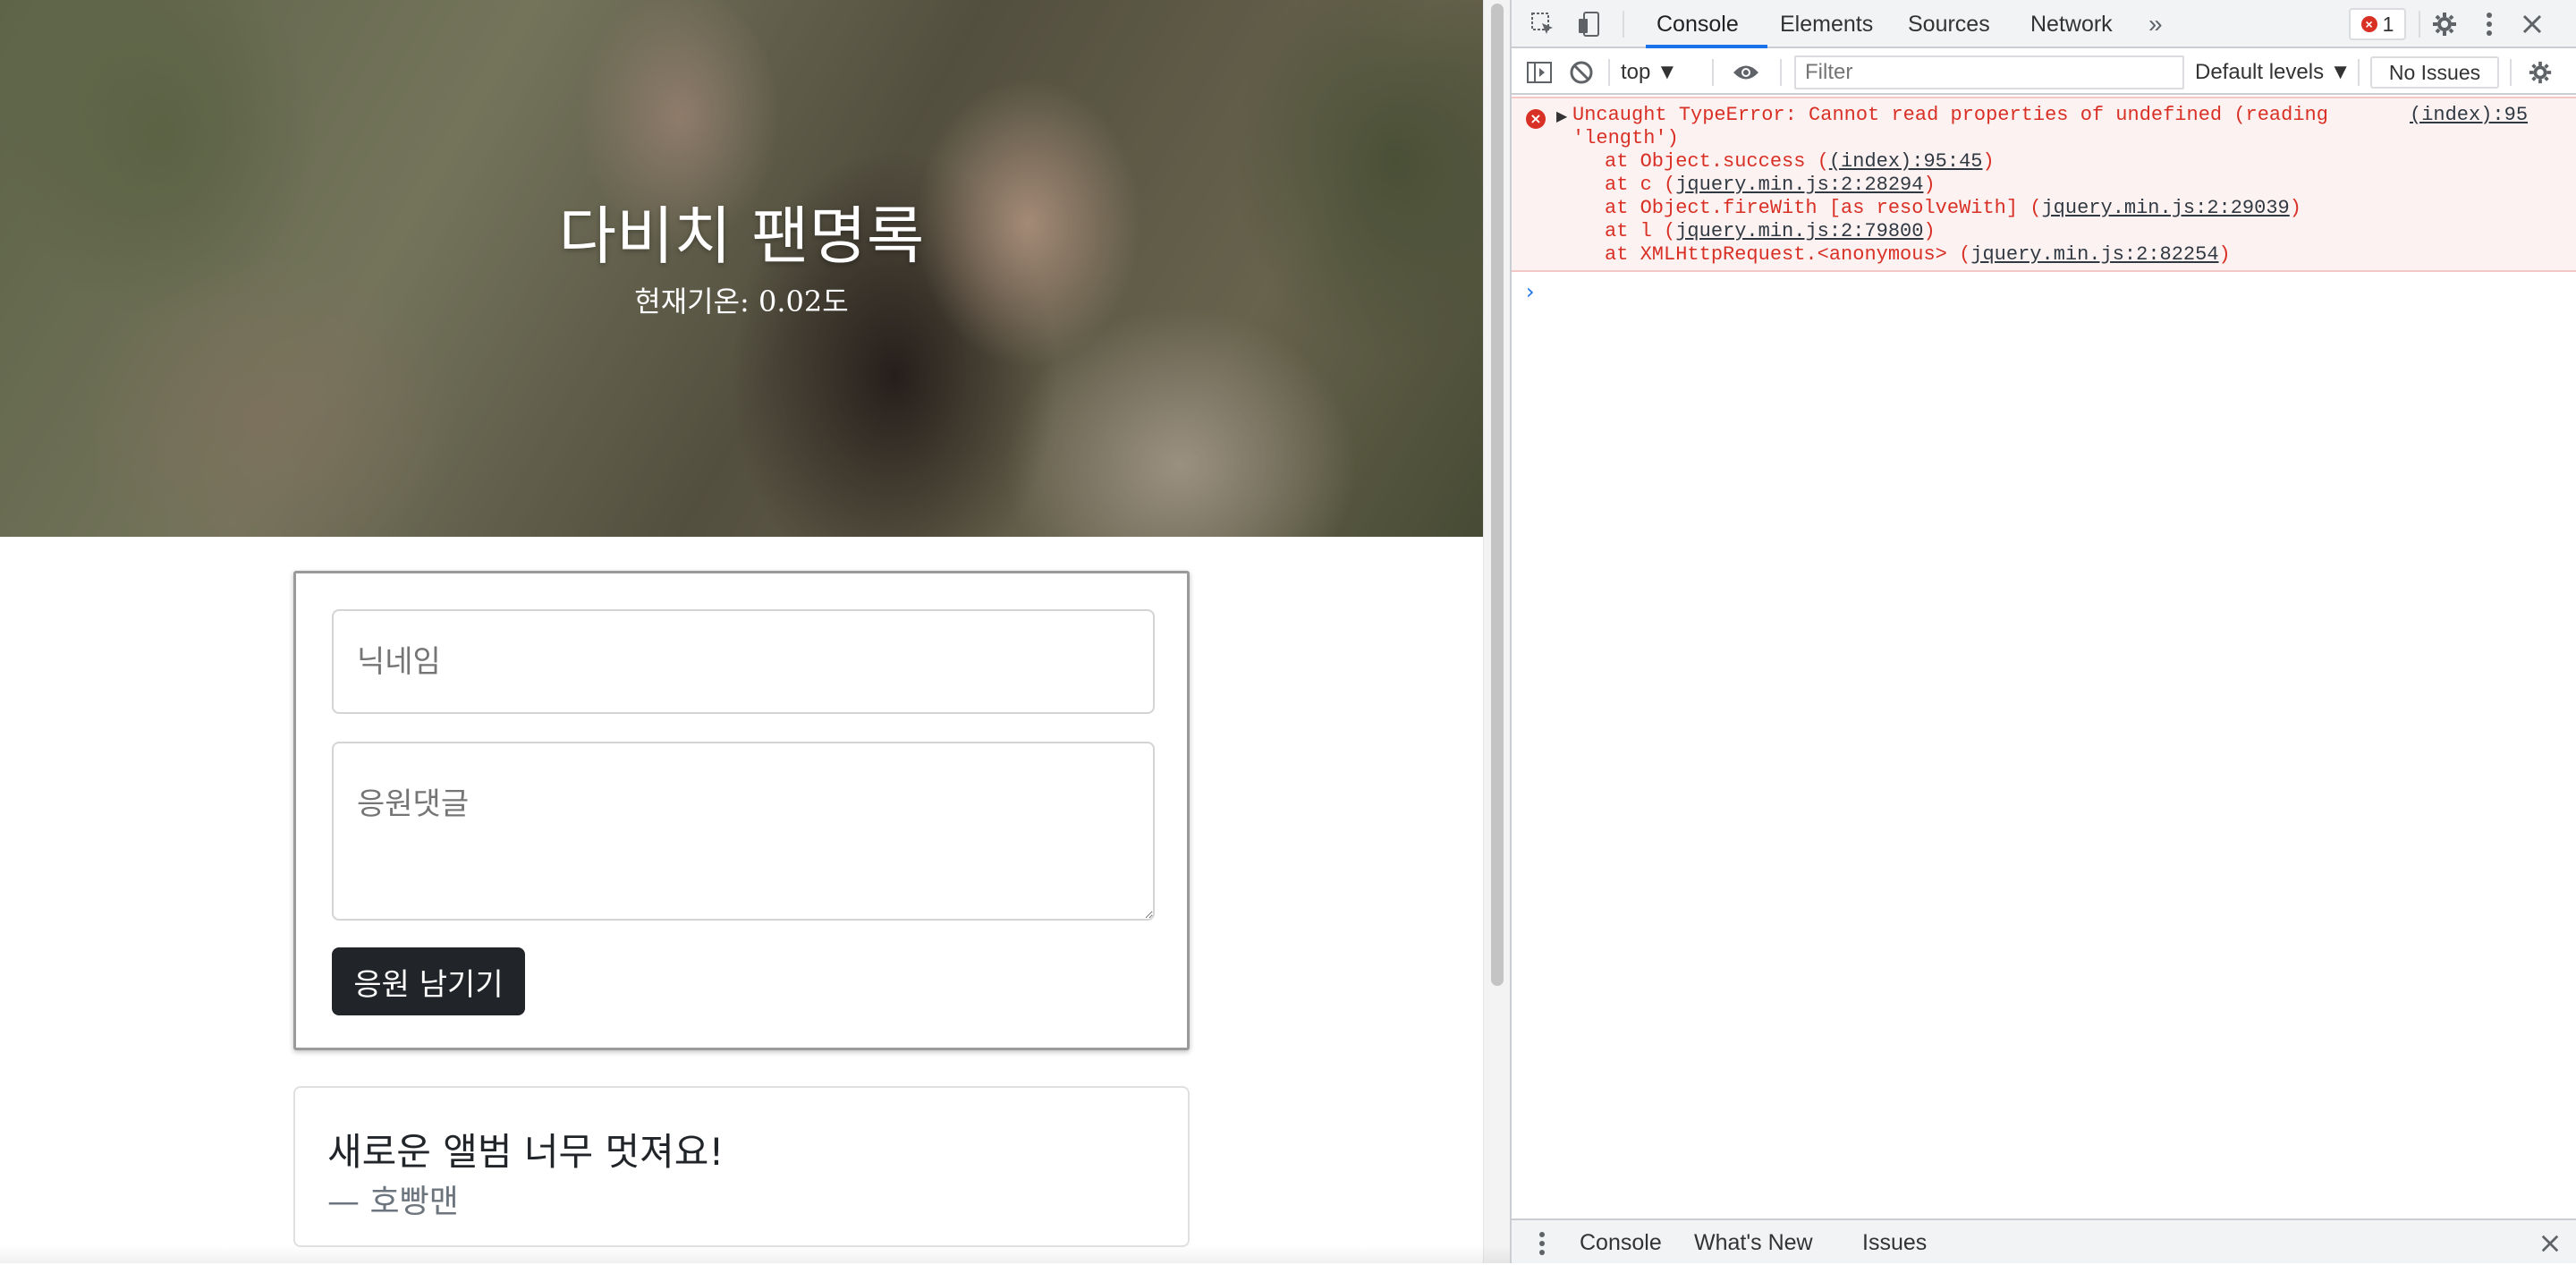 This screenshot has width=2576, height=1265. Describe the element at coordinates (1640, 231) in the screenshot. I see `stack-frame-text: at l (` at that location.